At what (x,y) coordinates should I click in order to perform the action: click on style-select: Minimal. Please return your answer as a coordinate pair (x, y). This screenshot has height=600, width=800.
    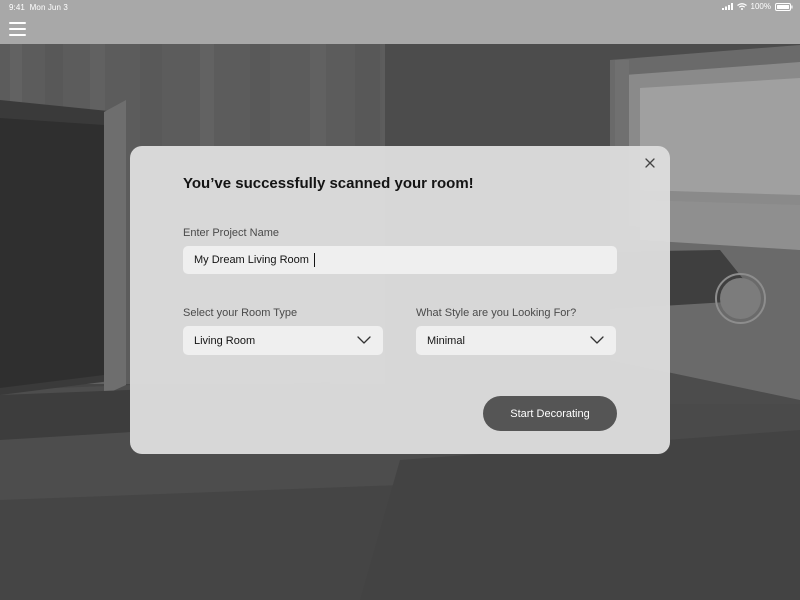
    Looking at the image, I should click on (516, 340).